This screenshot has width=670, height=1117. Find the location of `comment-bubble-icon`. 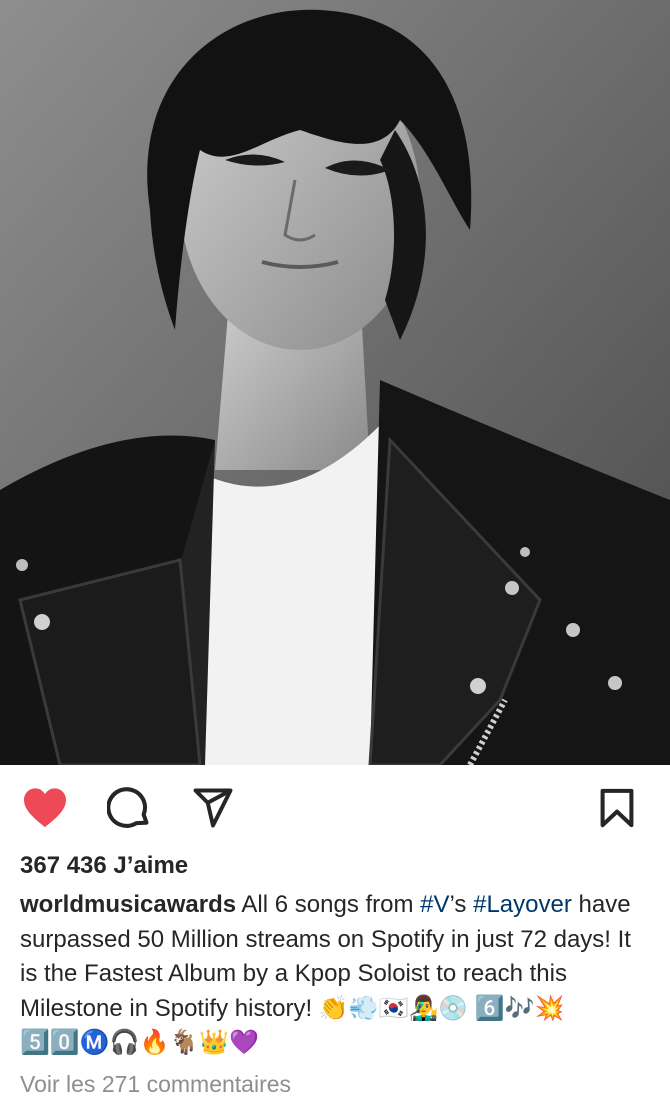

comment-bubble-icon is located at coordinates (128, 807).